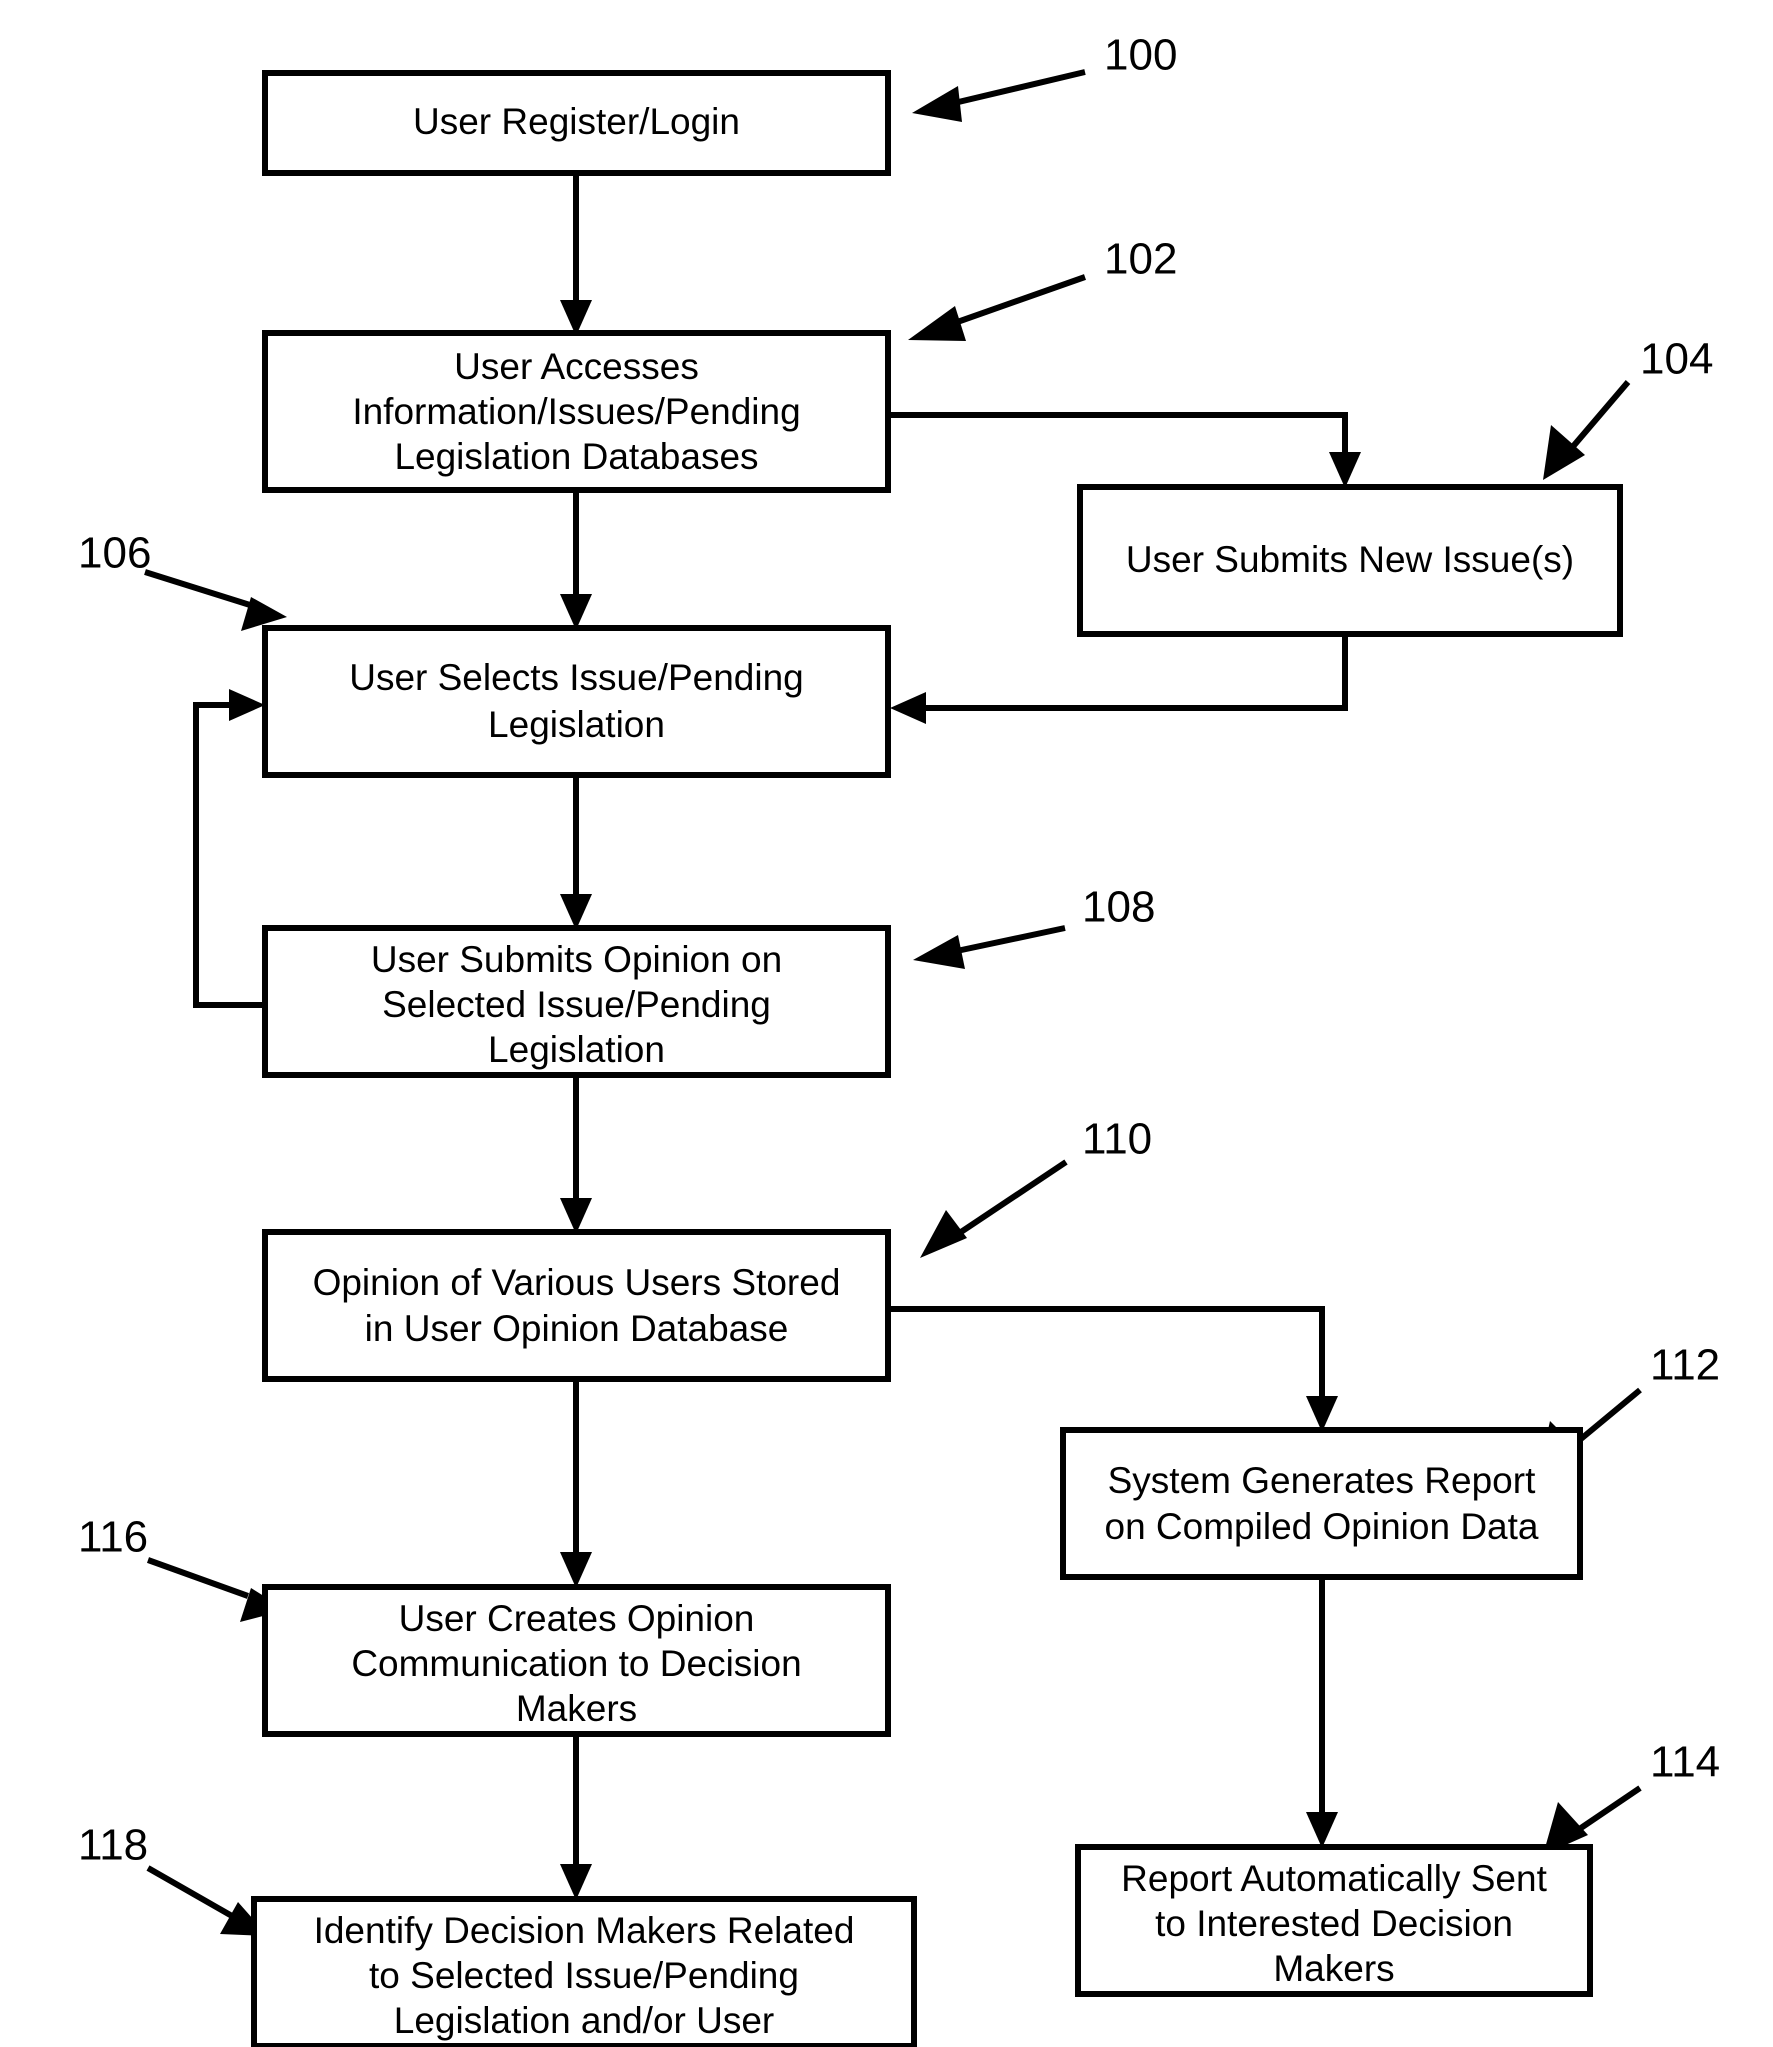 The width and height of the screenshot is (1773, 2047). I want to click on node-106: User Selects Issue/Pending Legislation, so click(576, 701).